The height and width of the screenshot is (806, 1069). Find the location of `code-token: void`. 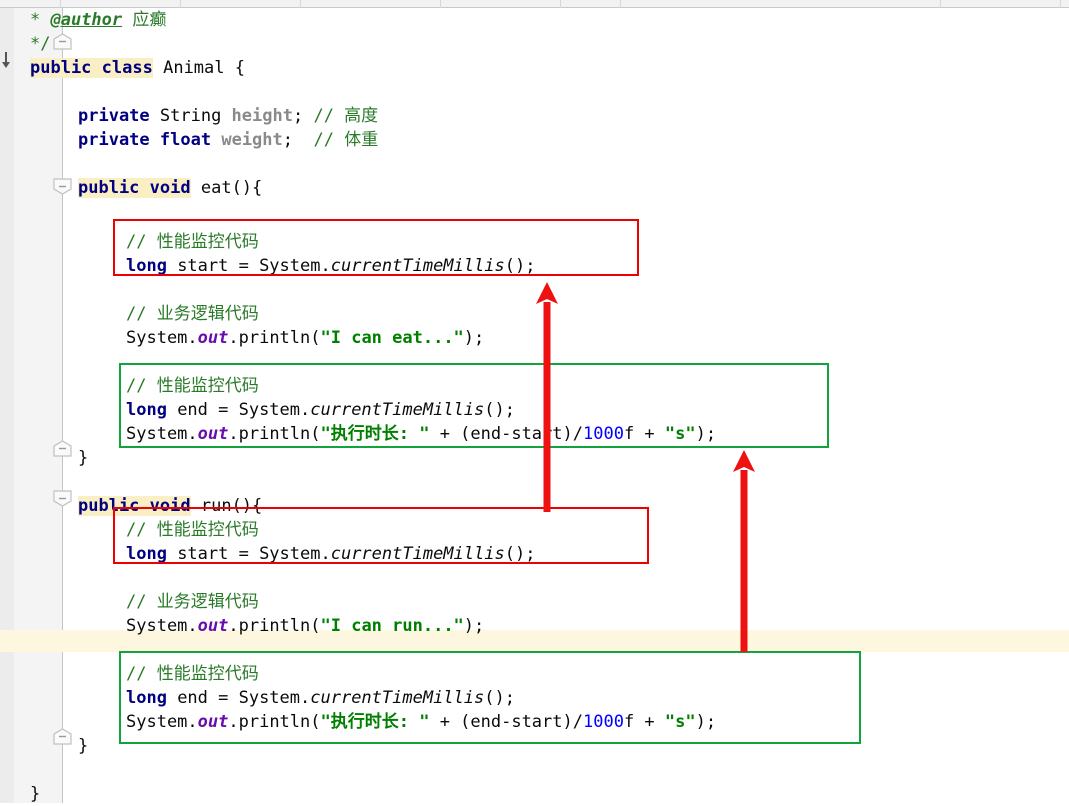

code-token: void is located at coordinates (170, 188).